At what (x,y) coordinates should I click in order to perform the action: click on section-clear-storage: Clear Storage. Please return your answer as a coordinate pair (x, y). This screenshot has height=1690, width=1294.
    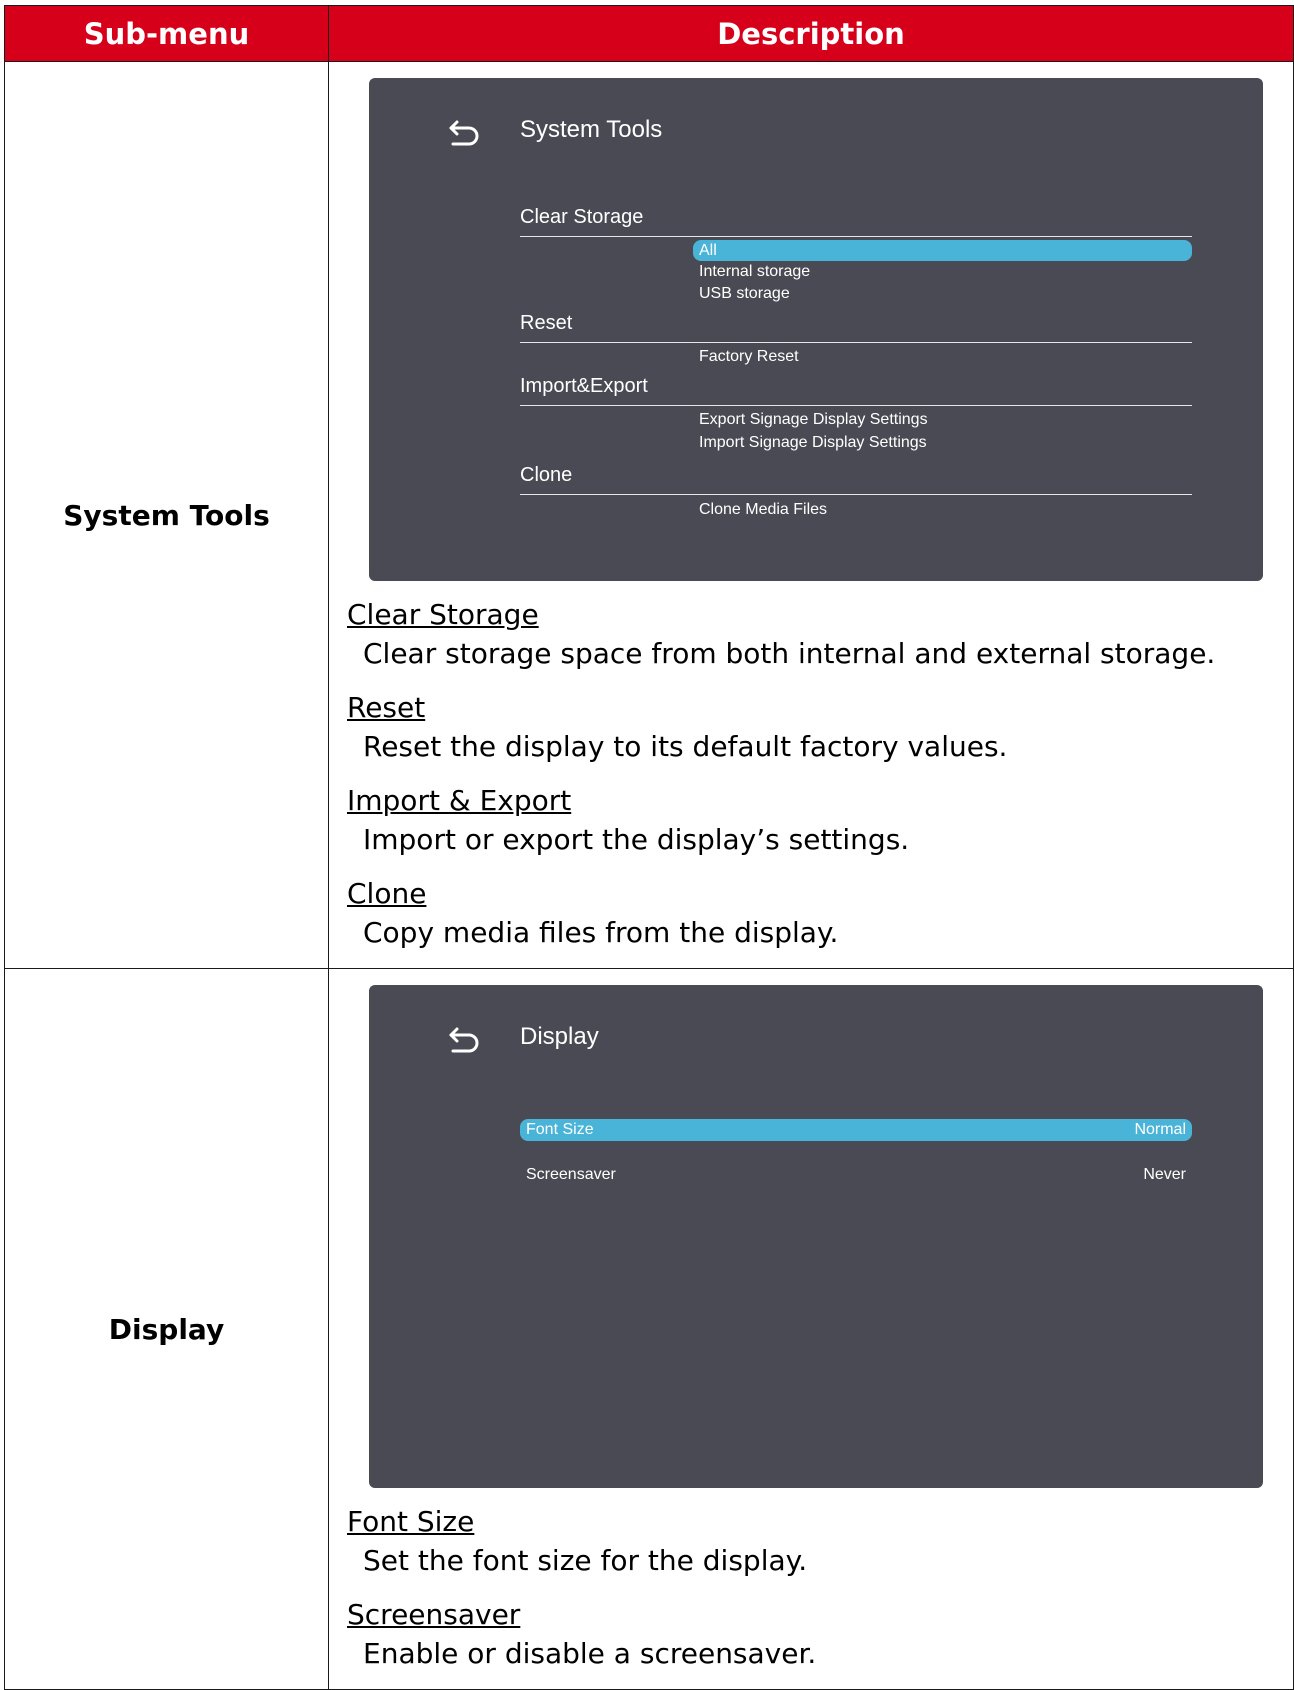
    Looking at the image, I should click on (582, 217).